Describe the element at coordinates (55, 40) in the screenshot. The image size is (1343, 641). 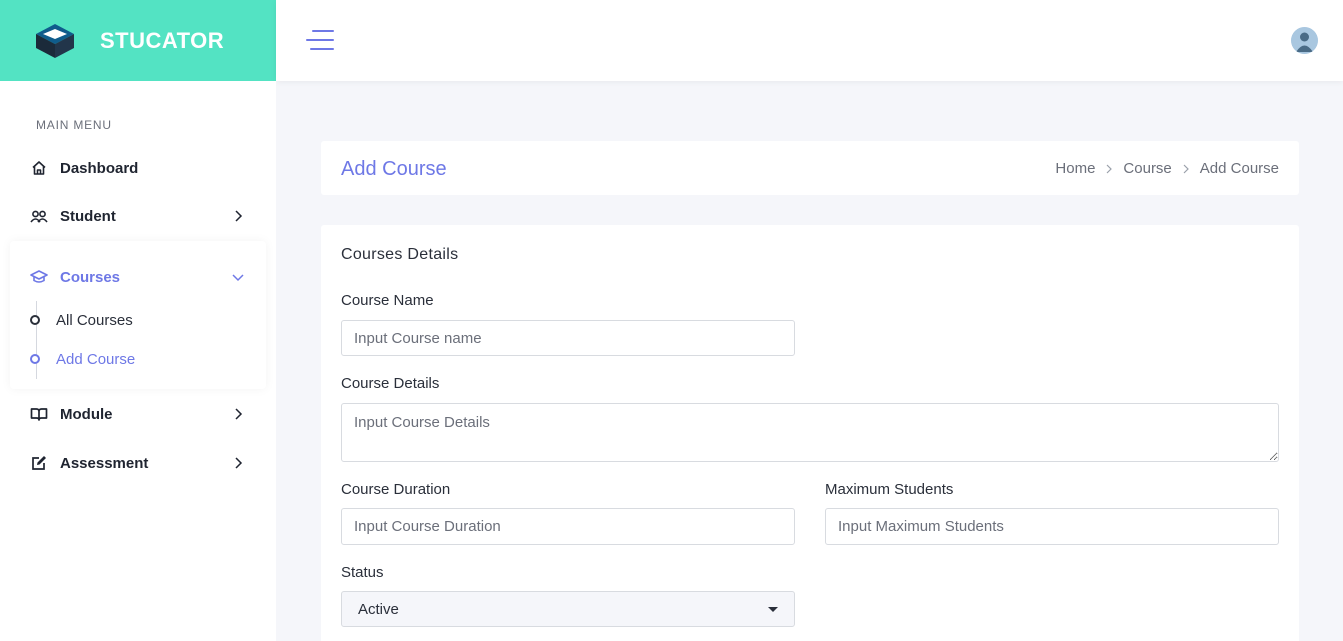
I see `logo-icon` at that location.